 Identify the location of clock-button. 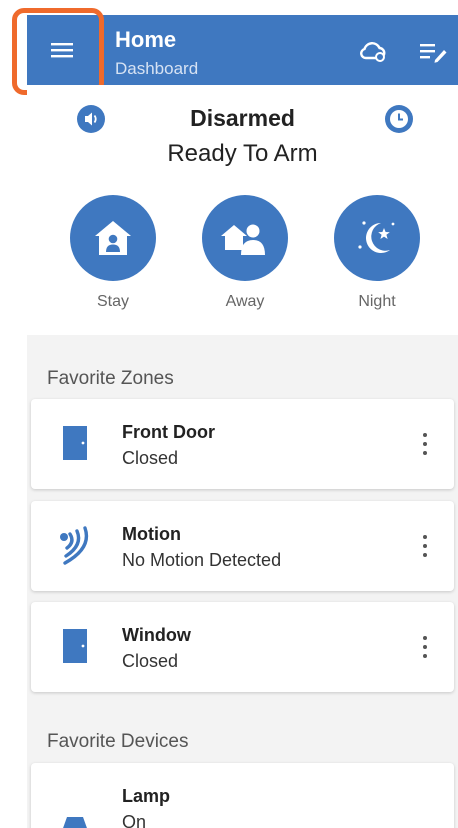
(399, 119).